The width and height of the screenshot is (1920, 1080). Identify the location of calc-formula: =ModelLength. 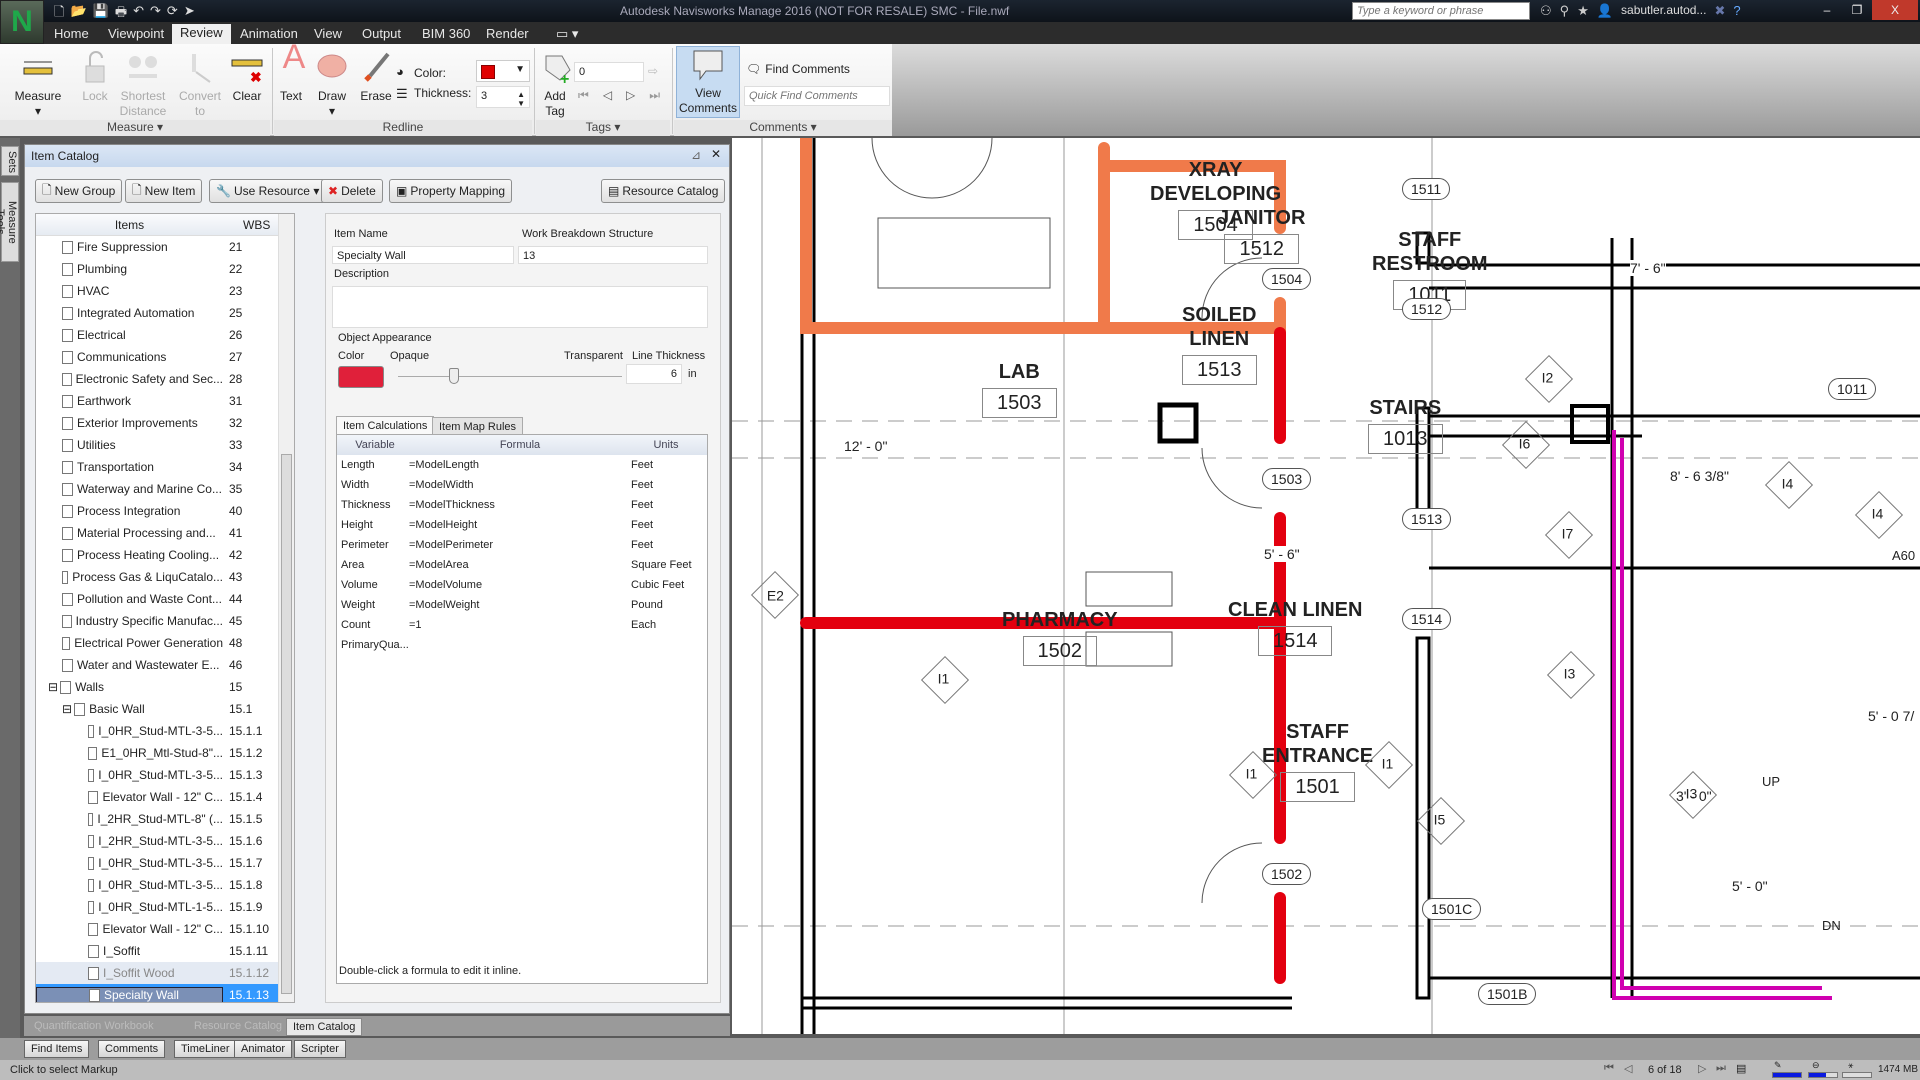
(520, 465).